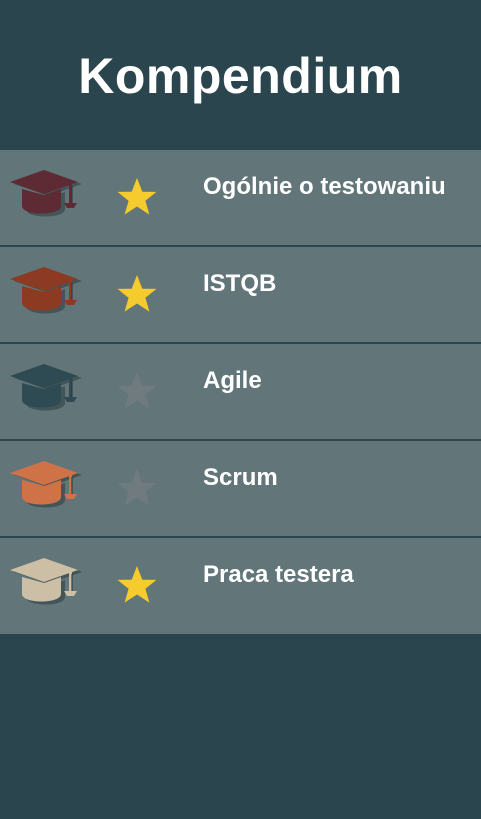  Describe the element at coordinates (232, 380) in the screenshot. I see `list-item-label: Agile` at that location.